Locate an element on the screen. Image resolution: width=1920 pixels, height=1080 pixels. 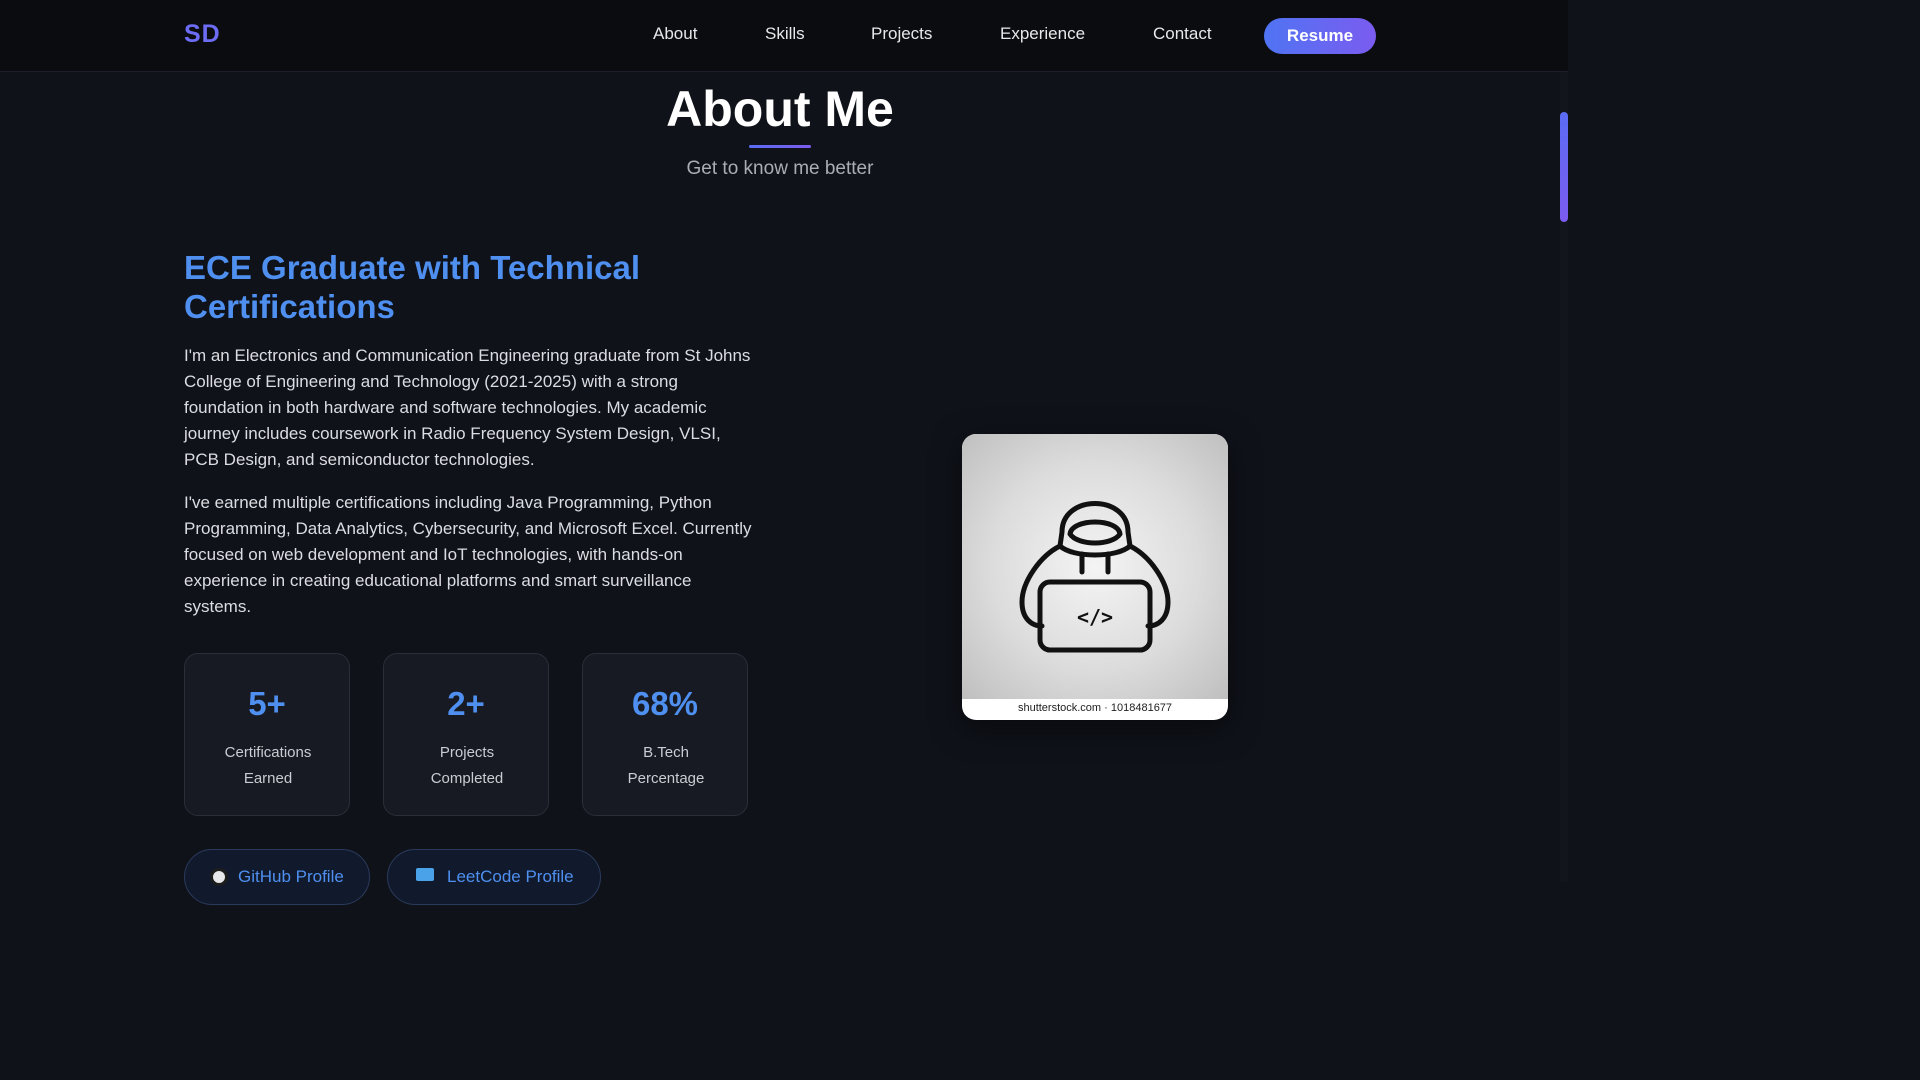
stat-card-certifications: 5+ Certifications Earned is located at coordinates (267, 734).